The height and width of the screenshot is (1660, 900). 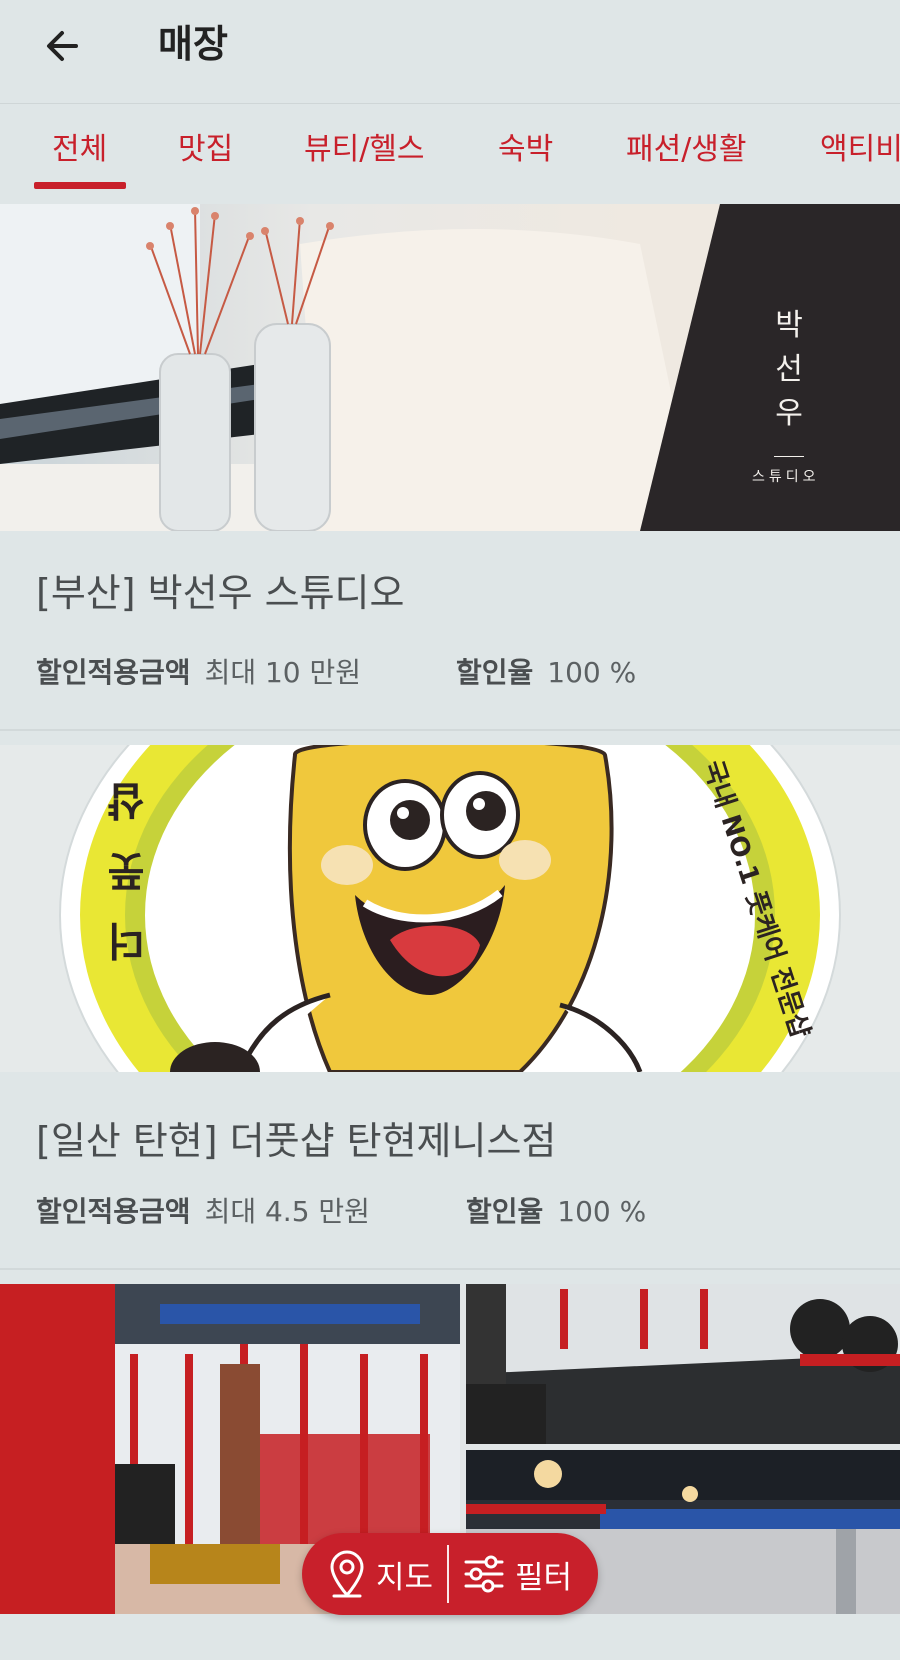 I want to click on sliders-icon, so click(x=484, y=1574).